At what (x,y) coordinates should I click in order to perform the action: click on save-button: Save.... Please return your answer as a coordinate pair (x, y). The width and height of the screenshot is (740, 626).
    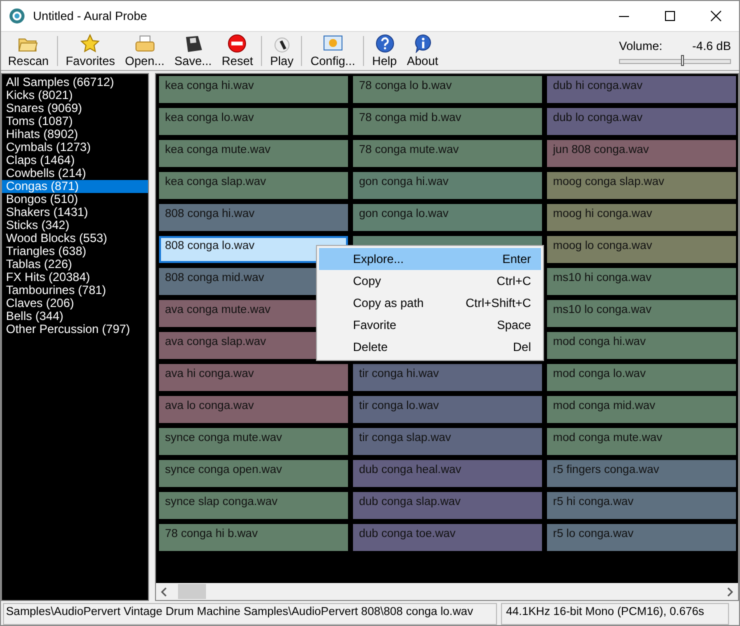
    Looking at the image, I should click on (193, 51).